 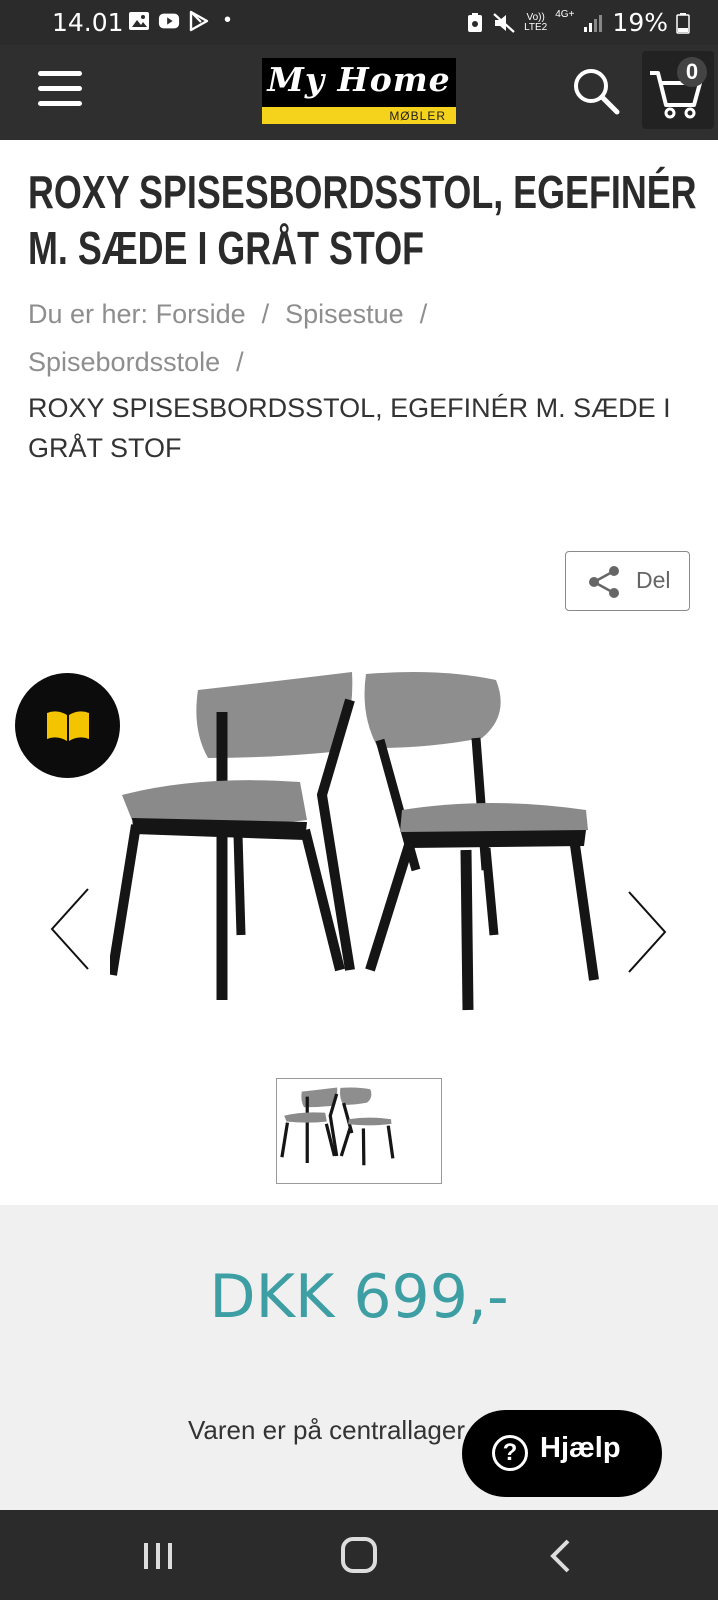 I want to click on breadcrumb-link-spisestue: Spisestue, so click(x=344, y=314).